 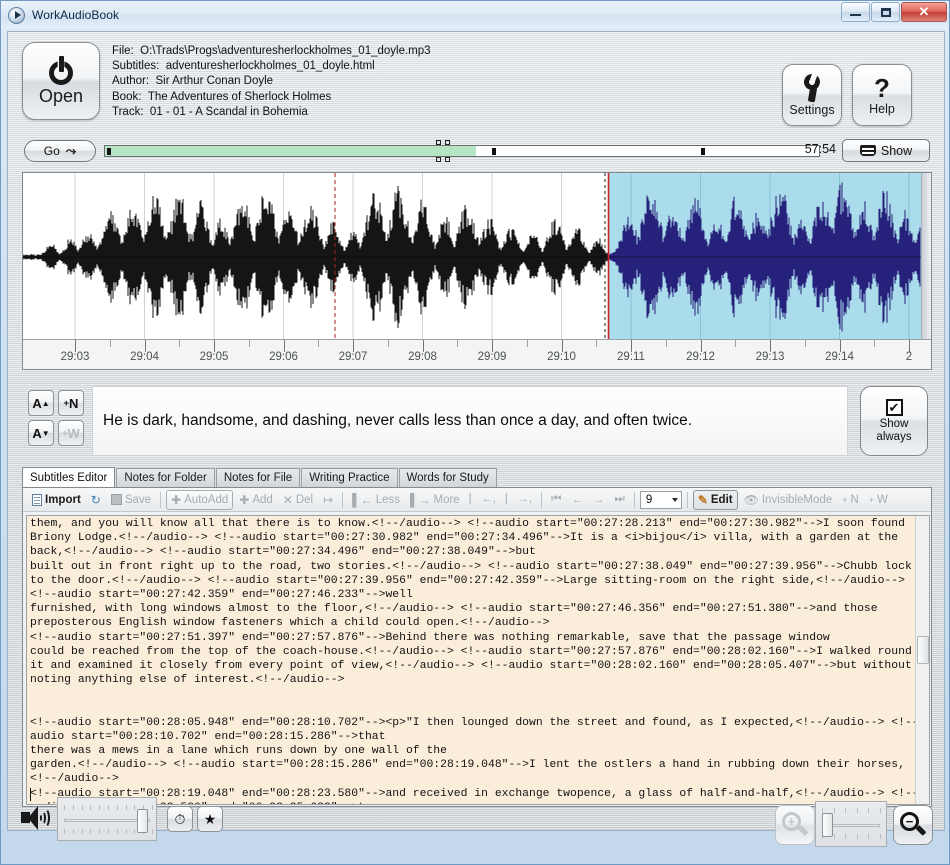 I want to click on minimize-button, so click(x=855, y=12).